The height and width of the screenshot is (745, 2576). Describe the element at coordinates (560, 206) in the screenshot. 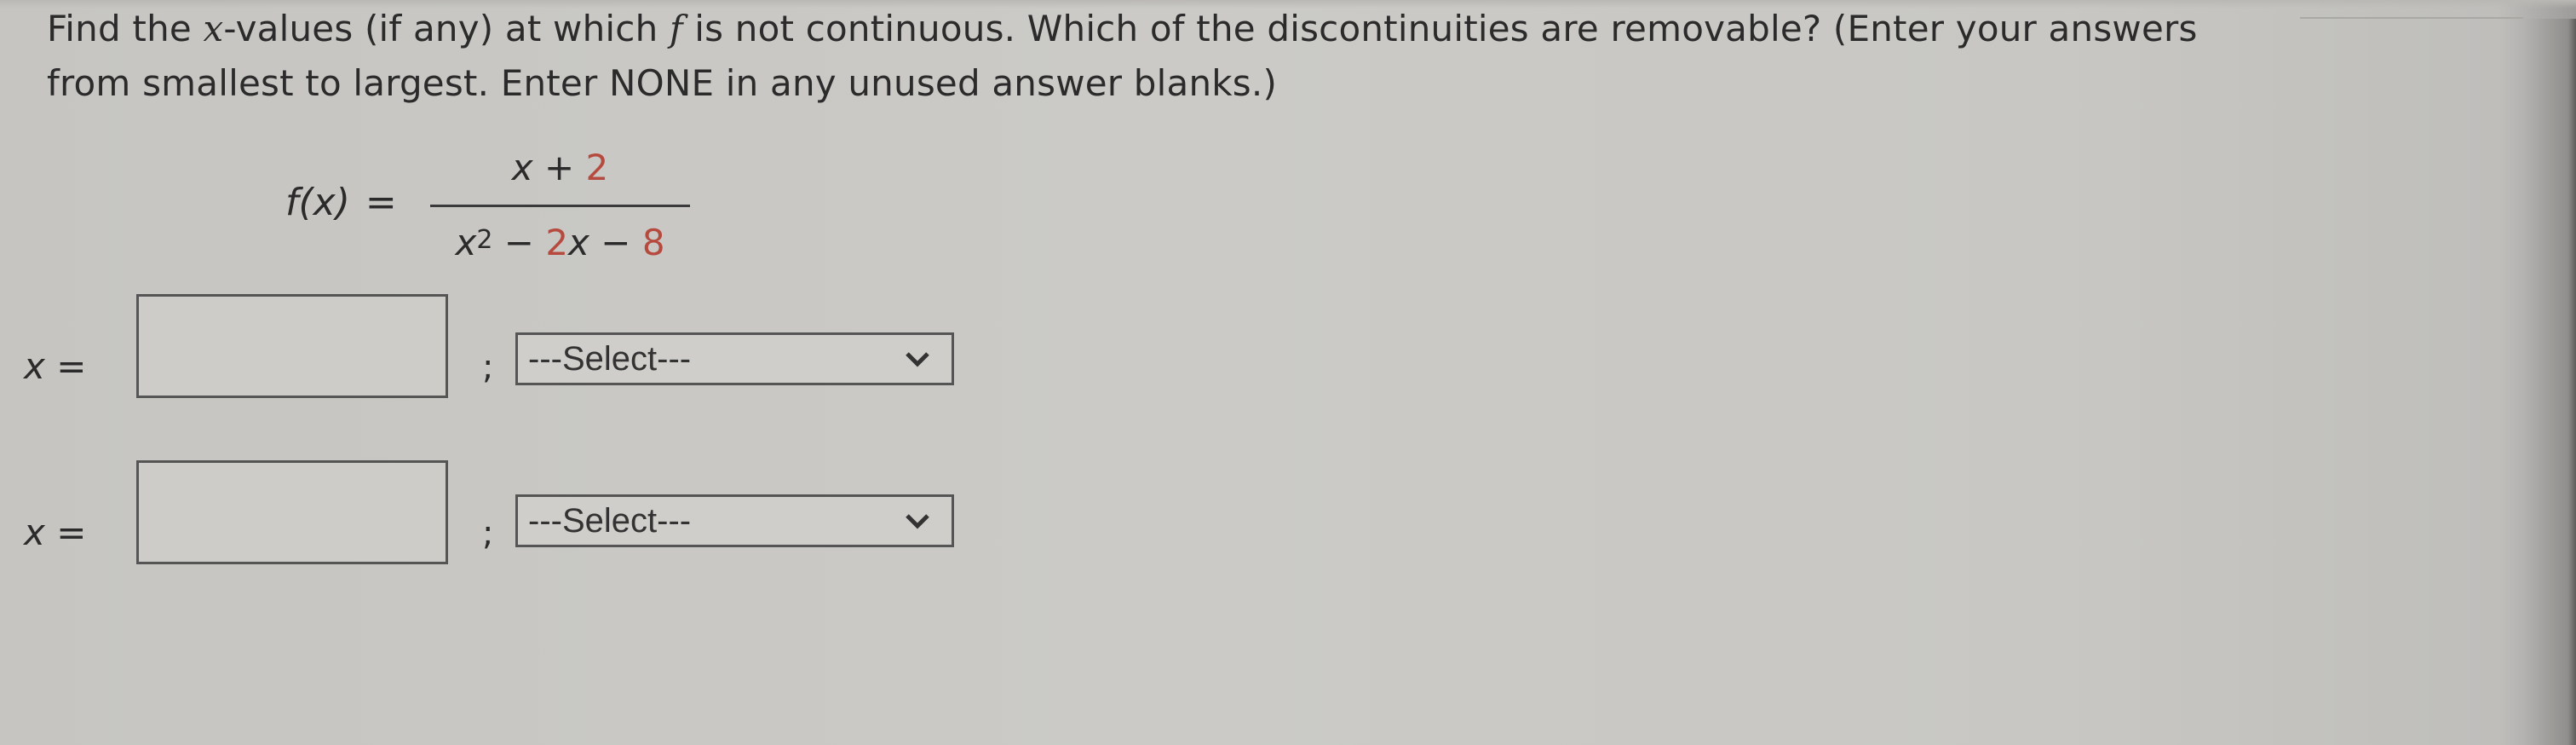

I see `fraction-bar` at that location.